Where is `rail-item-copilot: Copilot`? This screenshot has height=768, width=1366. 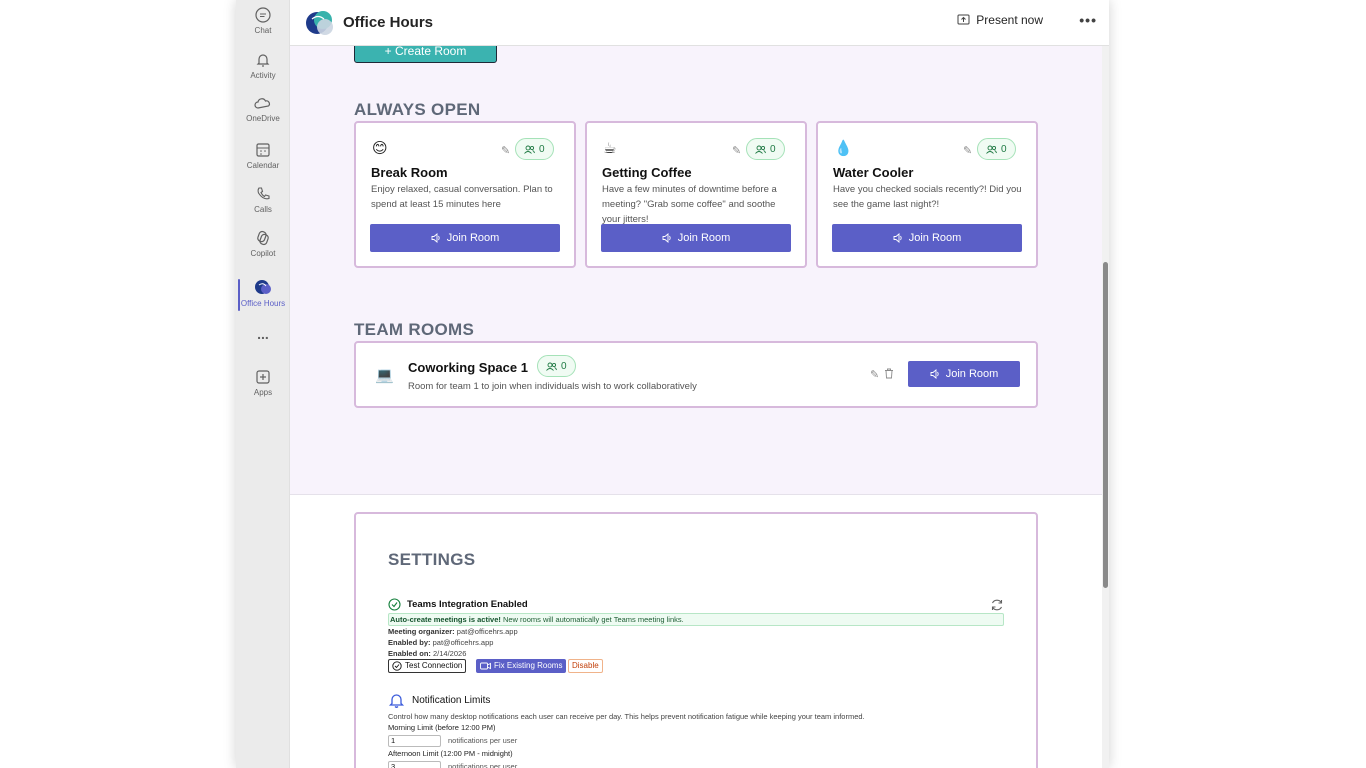
rail-item-copilot: Copilot is located at coordinates (263, 243).